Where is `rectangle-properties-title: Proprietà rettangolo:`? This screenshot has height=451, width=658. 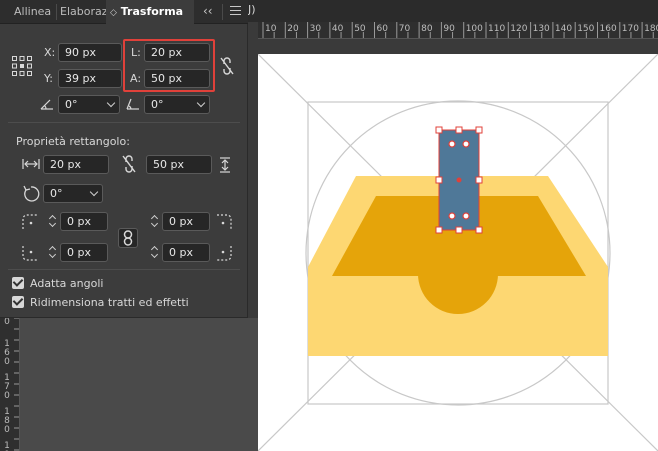 rectangle-properties-title: Proprietà rettangolo: is located at coordinates (73, 141).